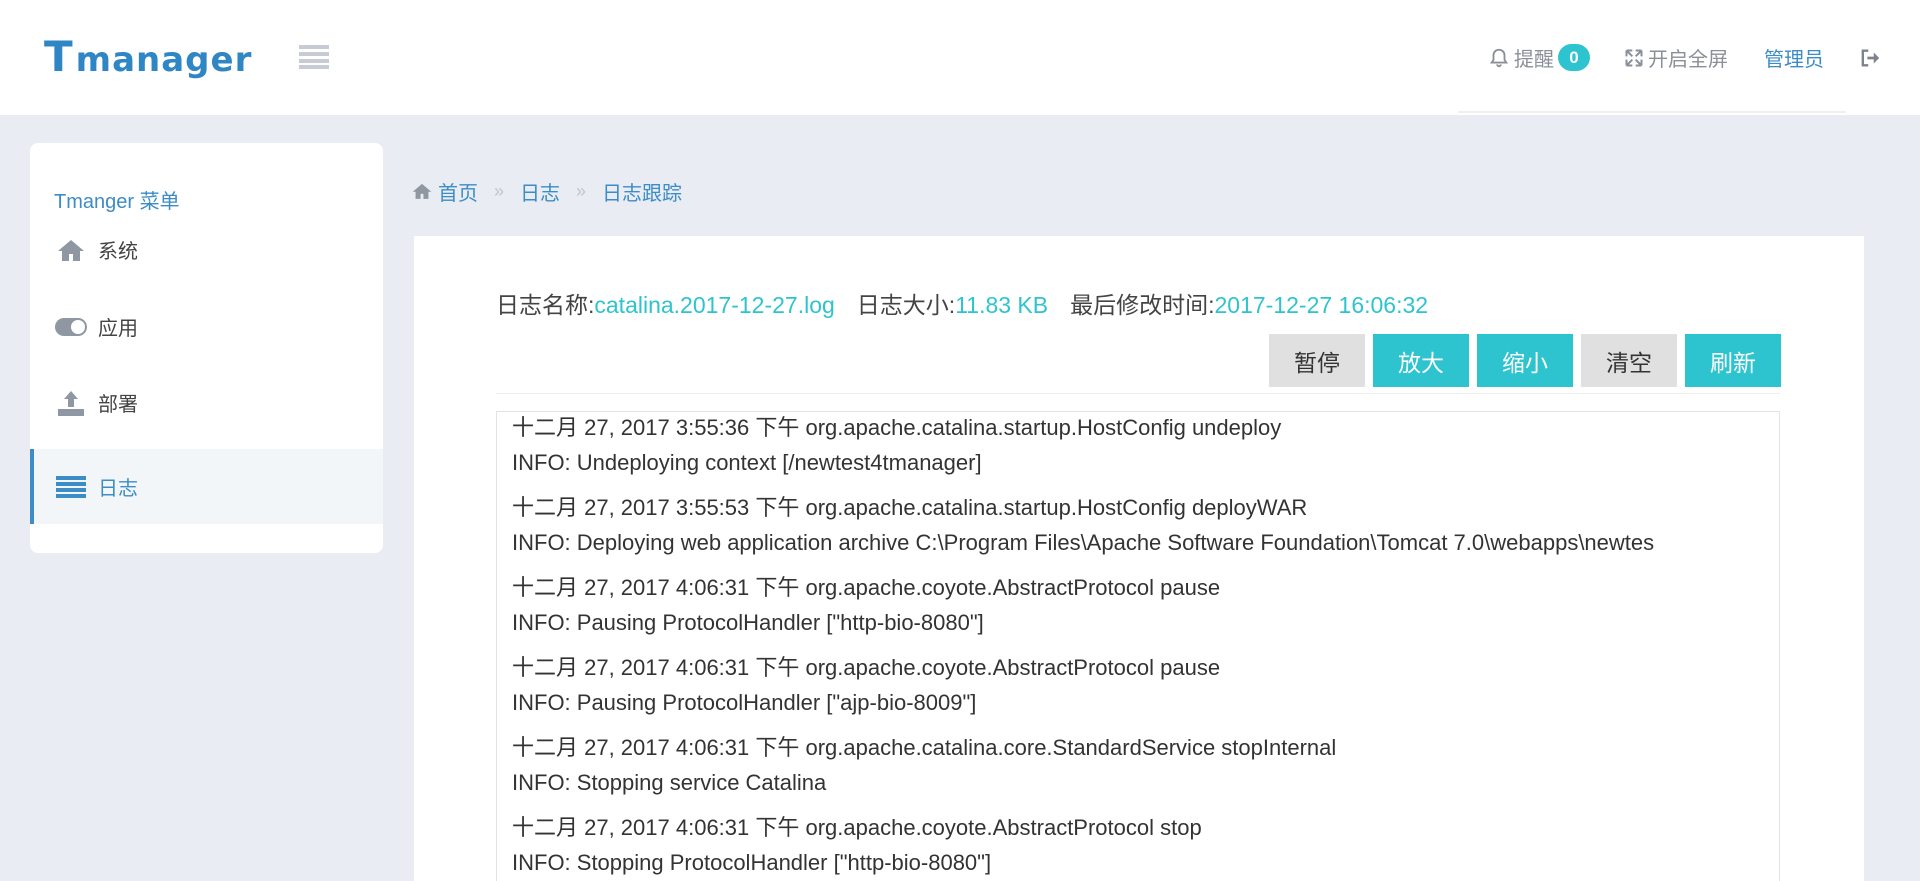 The width and height of the screenshot is (1920, 881). I want to click on remind-count-badge: 0, so click(1574, 57).